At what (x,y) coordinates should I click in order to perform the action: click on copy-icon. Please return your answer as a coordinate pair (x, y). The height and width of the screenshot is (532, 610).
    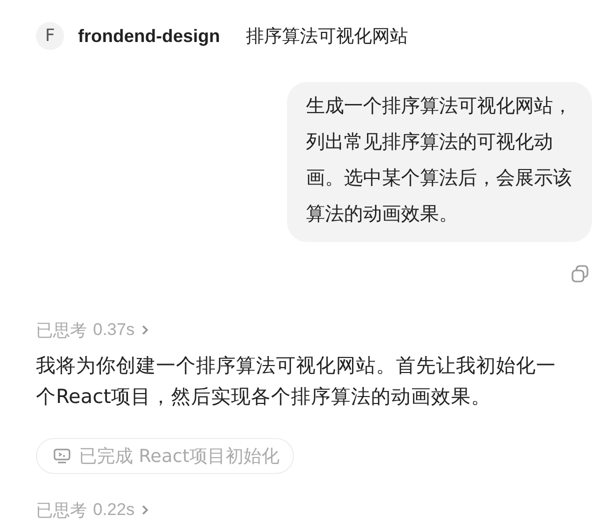
    Looking at the image, I should click on (580, 274).